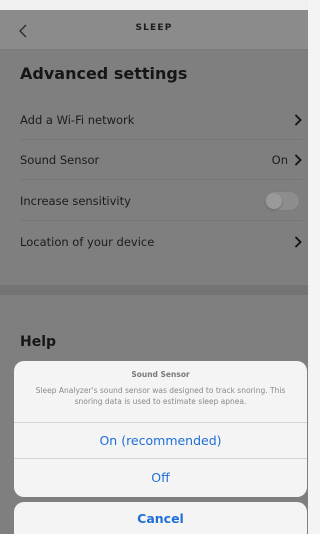  What do you see at coordinates (161, 242) in the screenshot?
I see `device-location-row: Location of your device` at bounding box center [161, 242].